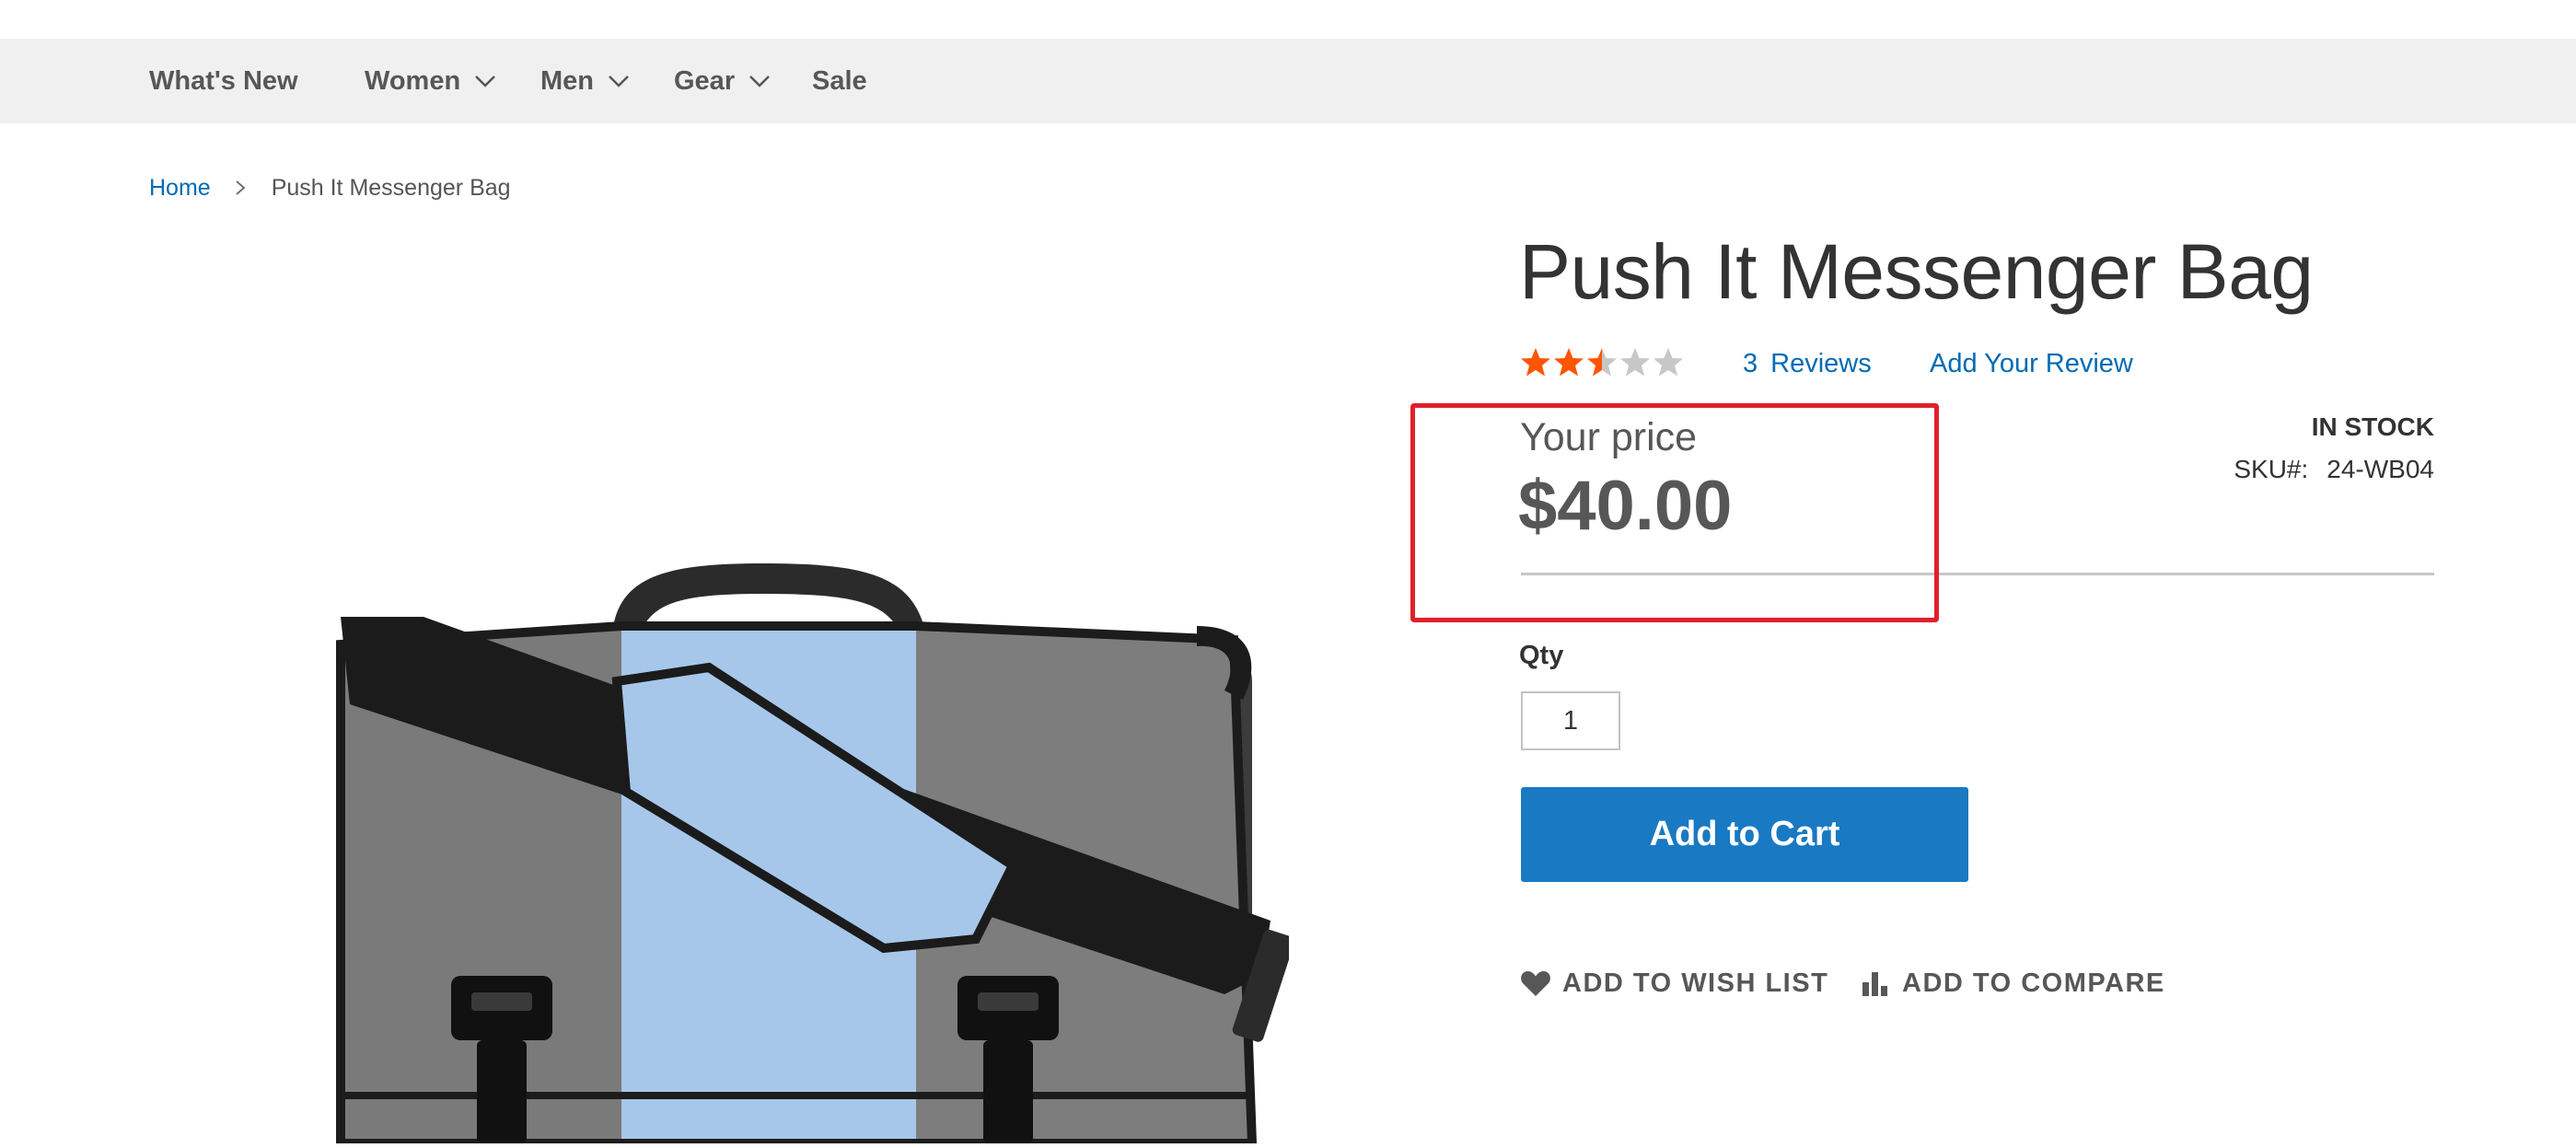 This screenshot has width=2576, height=1148. I want to click on product-rating, so click(1602, 363).